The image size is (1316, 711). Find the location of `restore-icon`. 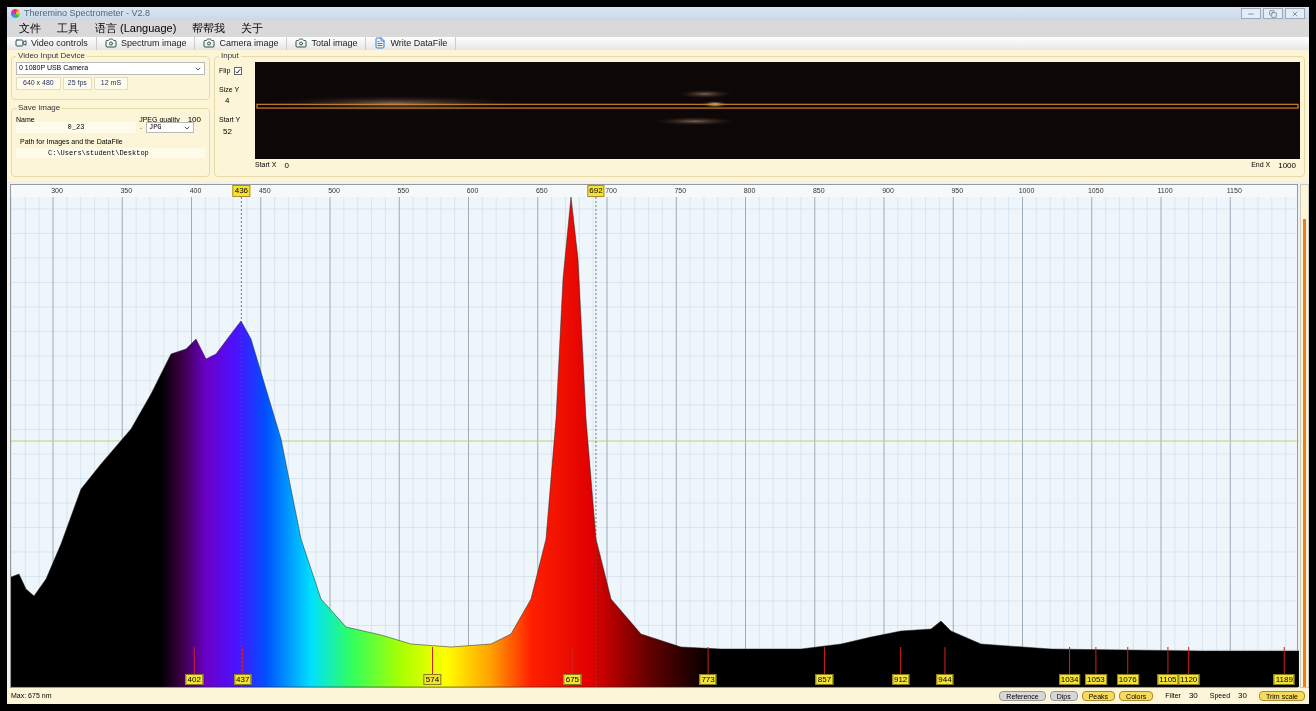

restore-icon is located at coordinates (1273, 13).